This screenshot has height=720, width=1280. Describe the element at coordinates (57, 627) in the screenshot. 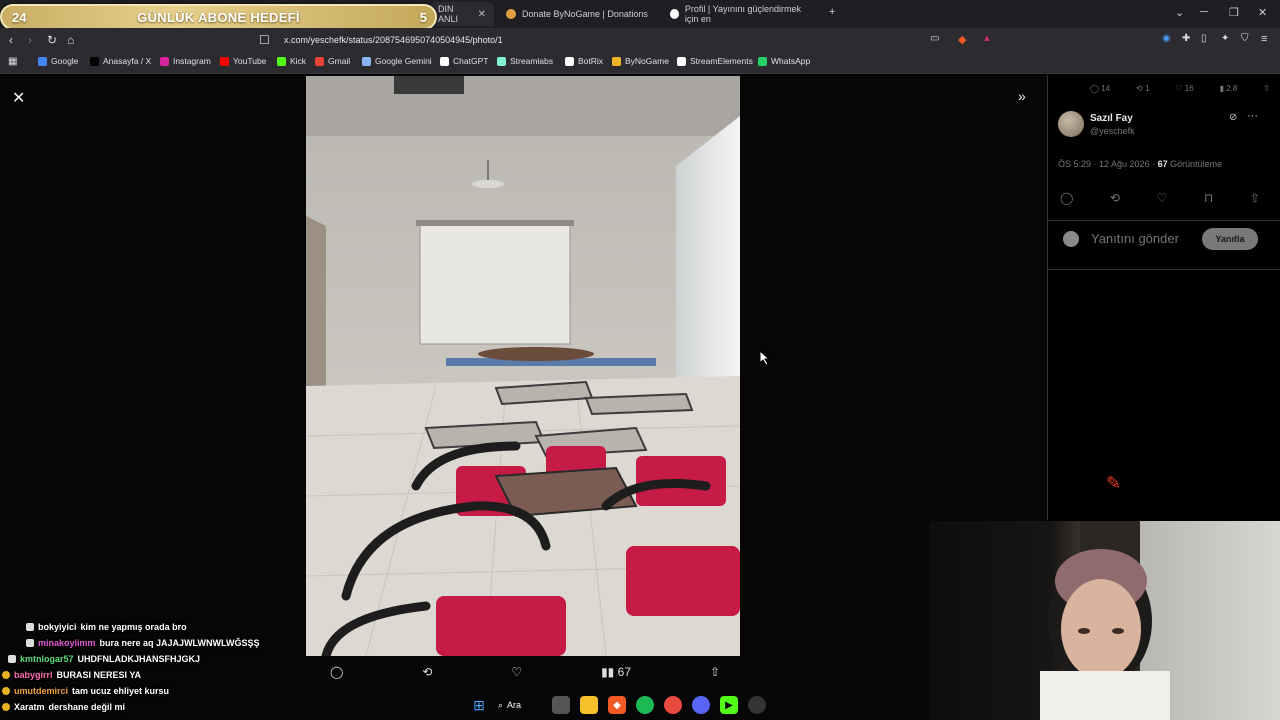

I see `chat-username: bokyiyici` at that location.